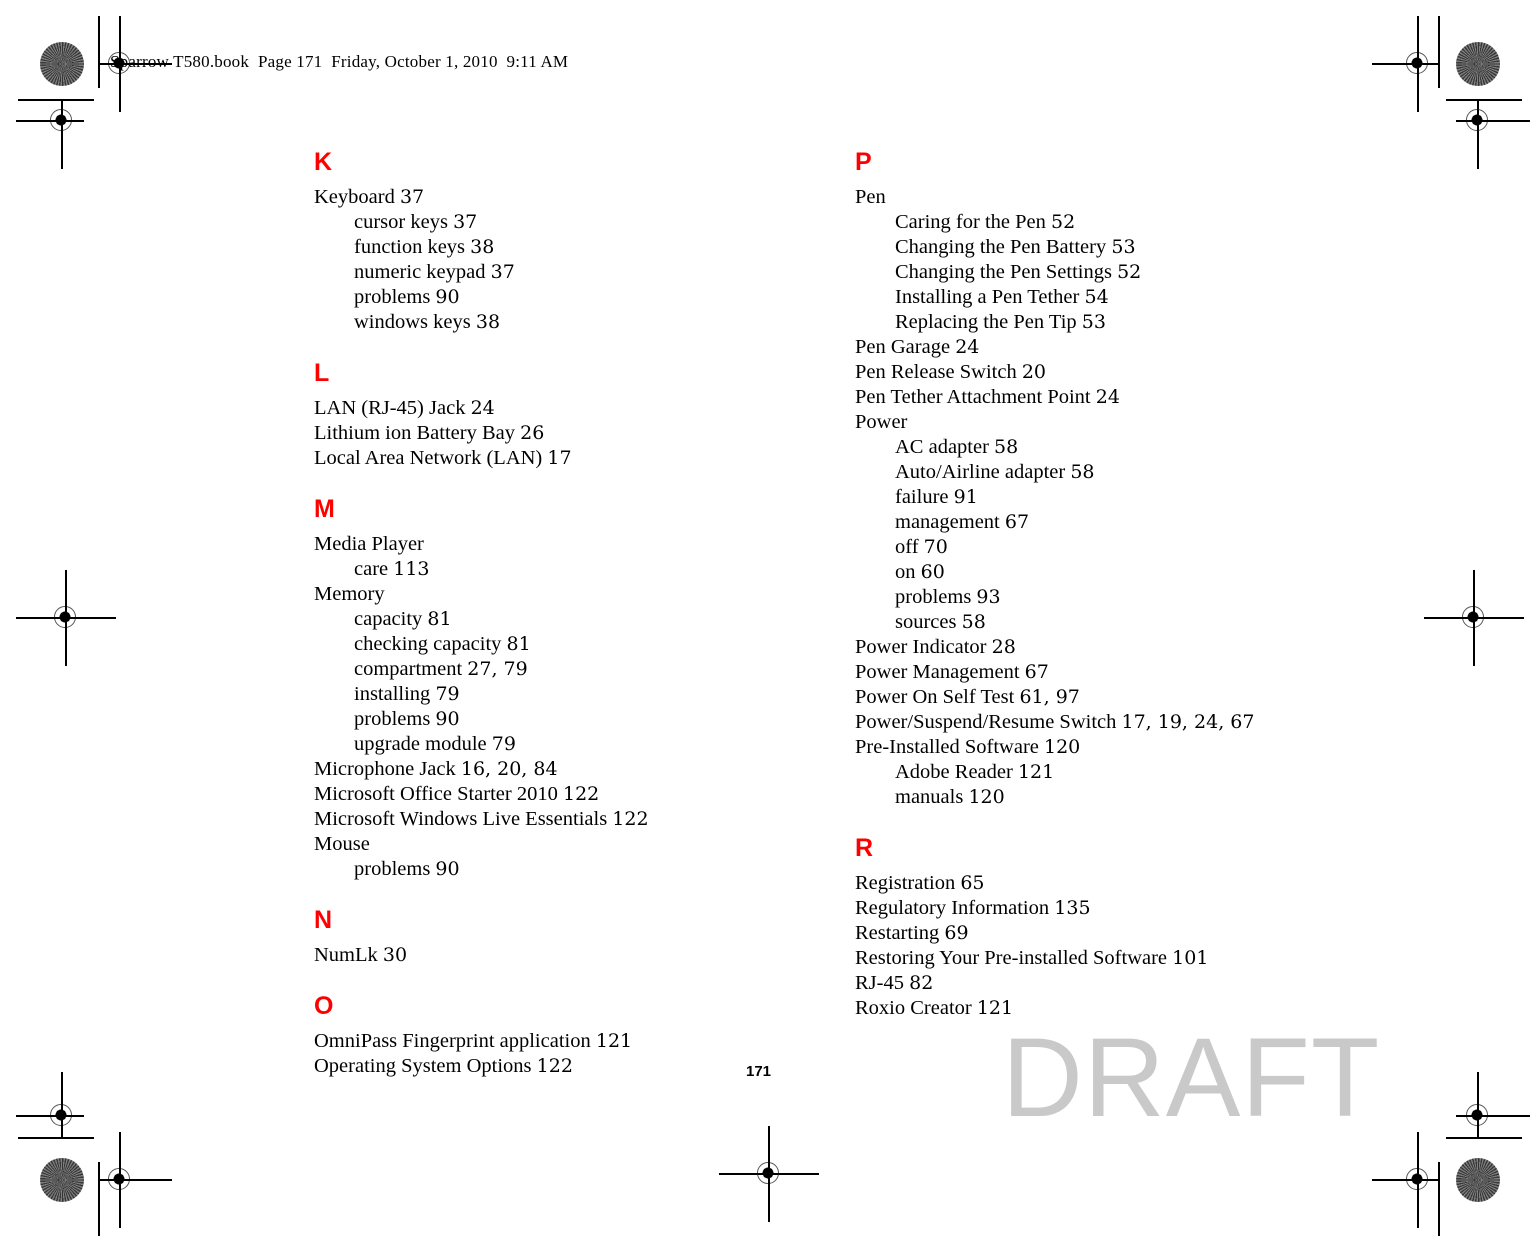  I want to click on index-subentry: installing 79, so click(594, 694).